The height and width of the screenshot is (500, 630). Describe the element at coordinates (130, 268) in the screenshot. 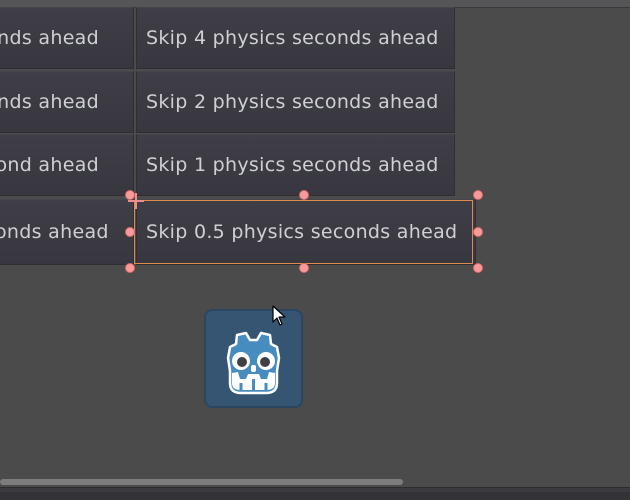

I see `resize-handle-bottom-left` at that location.